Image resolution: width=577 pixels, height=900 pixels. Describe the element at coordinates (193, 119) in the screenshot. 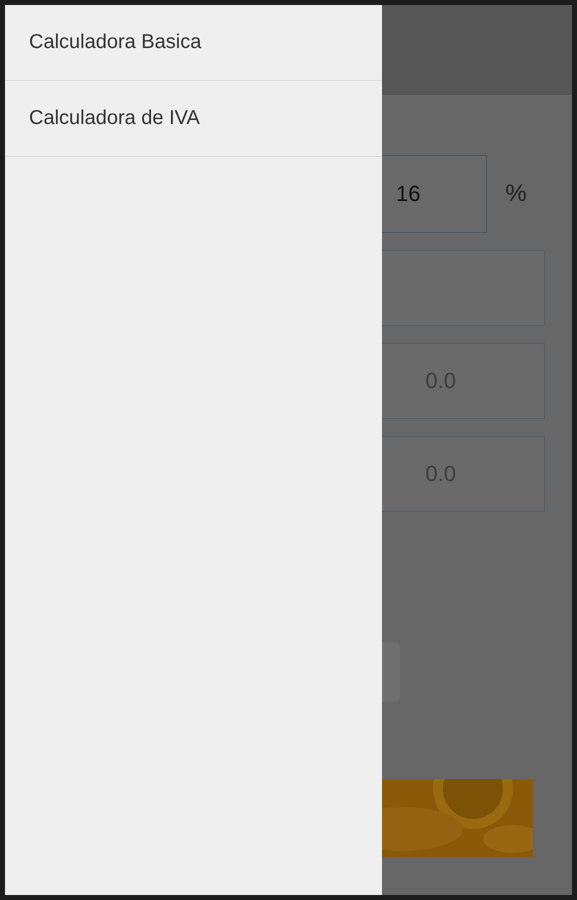

I see `menu-item: Calculadora de IVA` at that location.